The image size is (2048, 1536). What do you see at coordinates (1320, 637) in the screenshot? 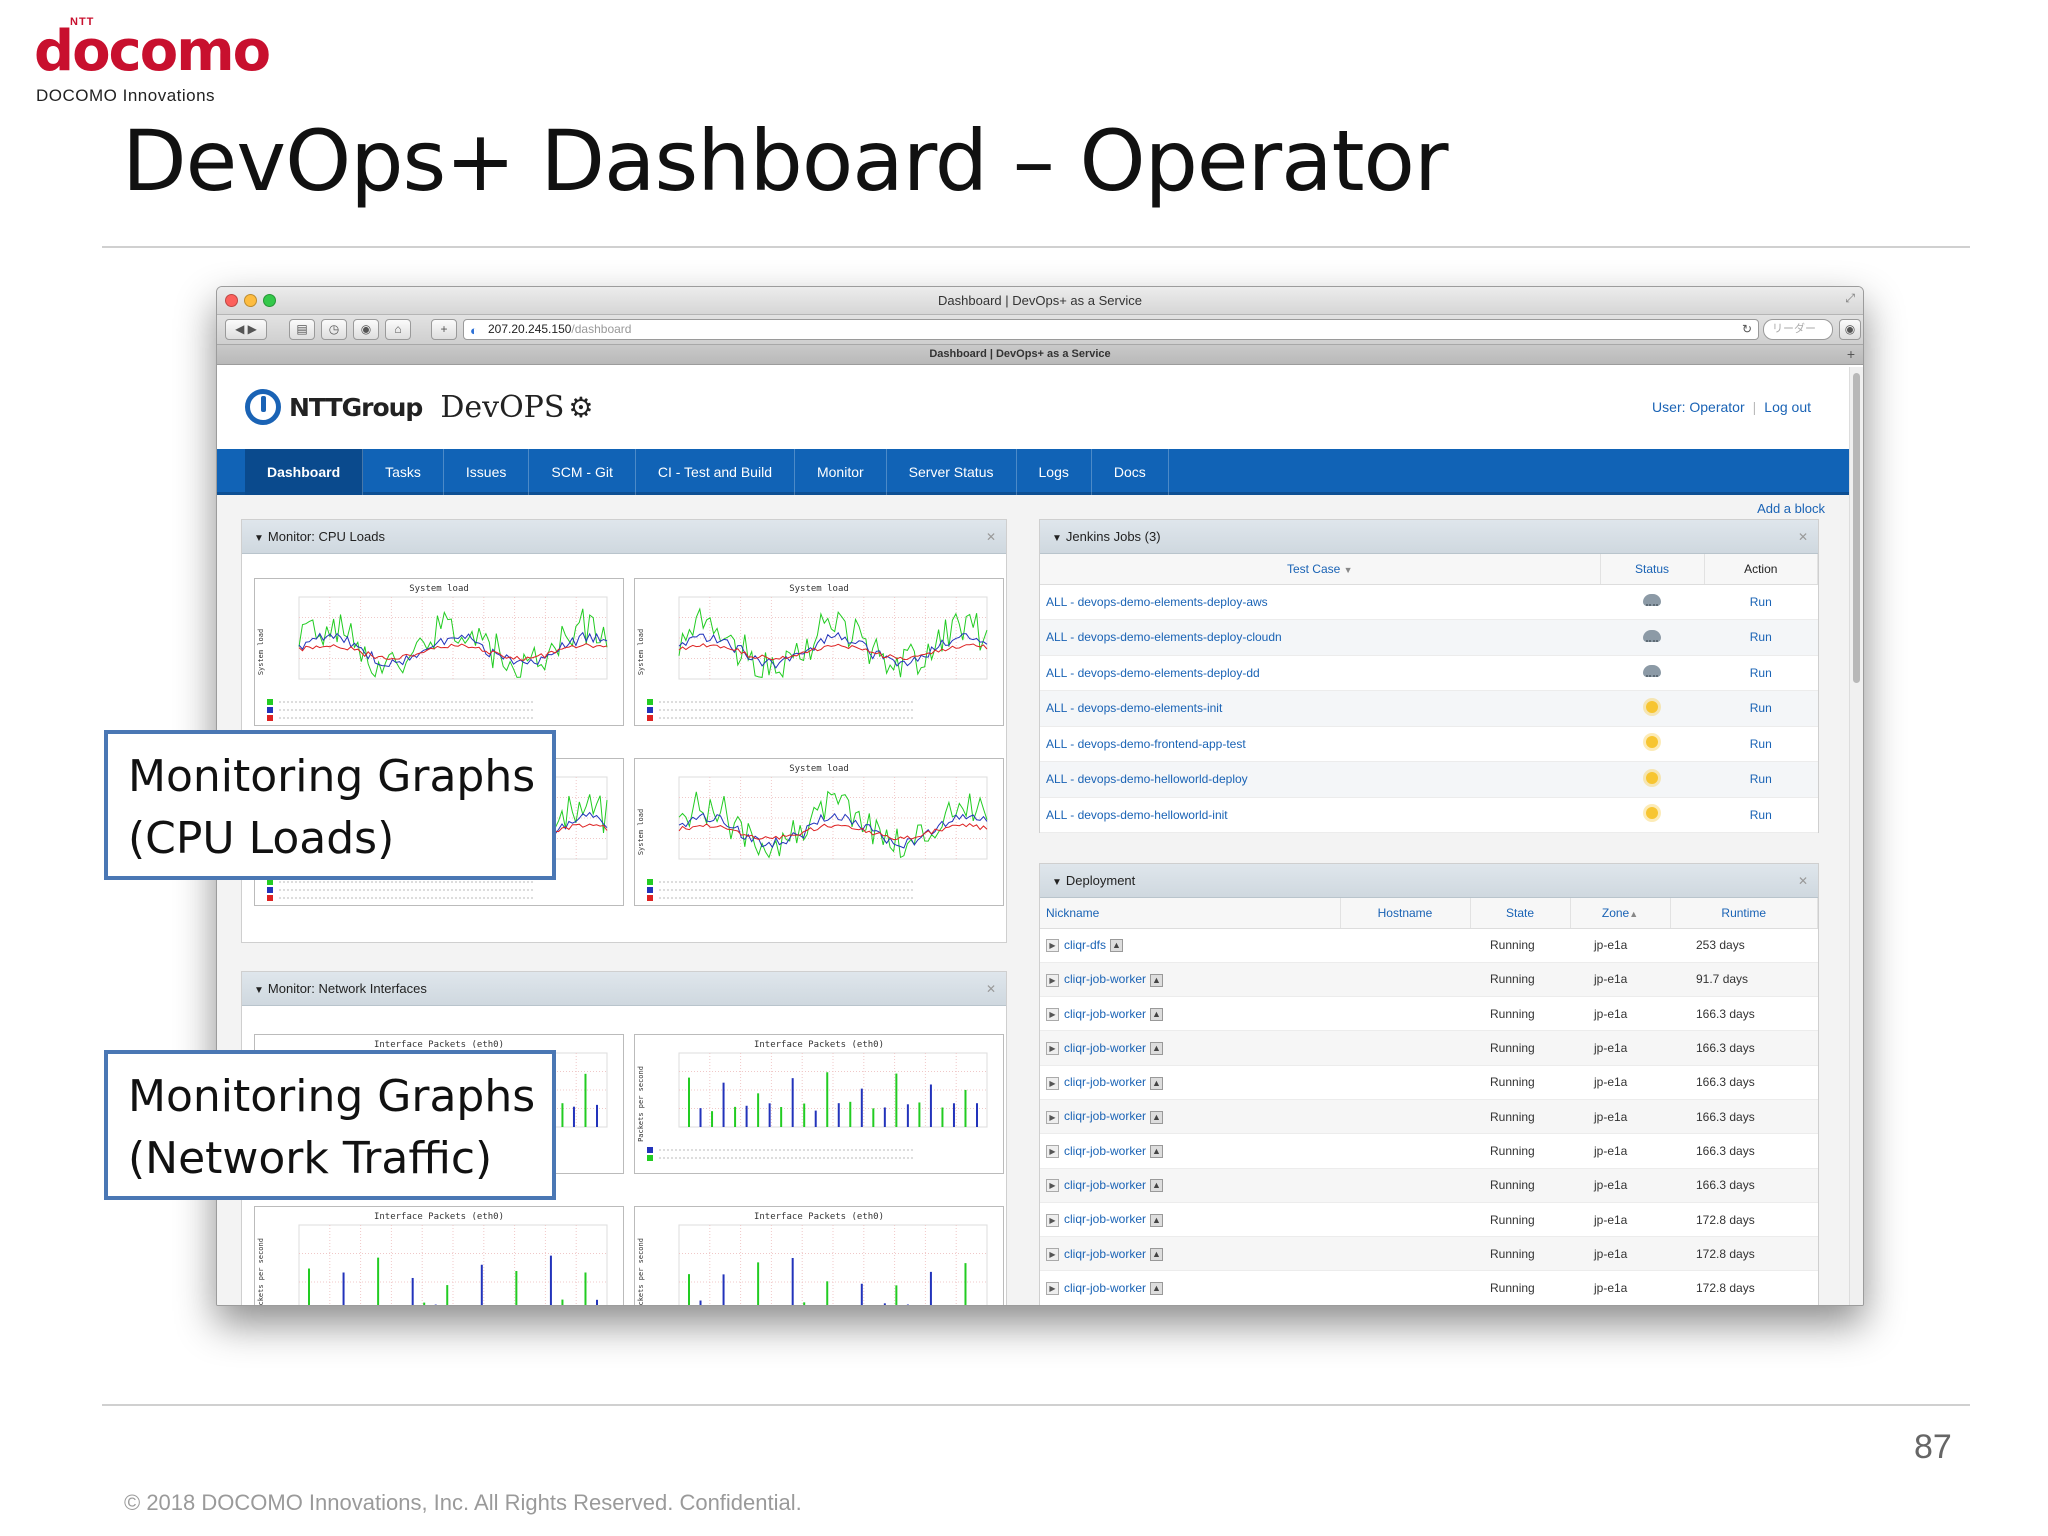
I see `job-name-link: ALL - devops-demo-elements-deploy-cloudn` at bounding box center [1320, 637].